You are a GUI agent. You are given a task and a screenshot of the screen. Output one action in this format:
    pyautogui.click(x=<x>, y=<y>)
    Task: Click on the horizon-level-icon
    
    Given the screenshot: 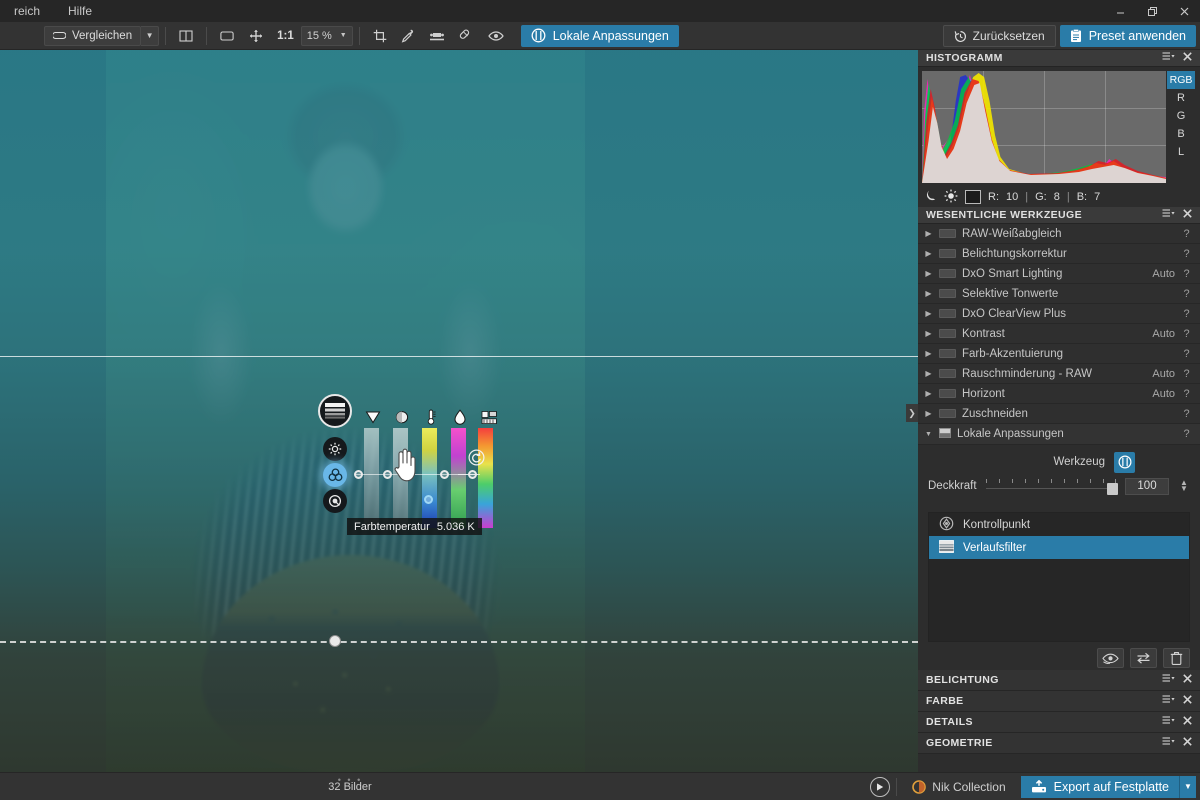 What is the action you would take?
    pyautogui.click(x=437, y=36)
    